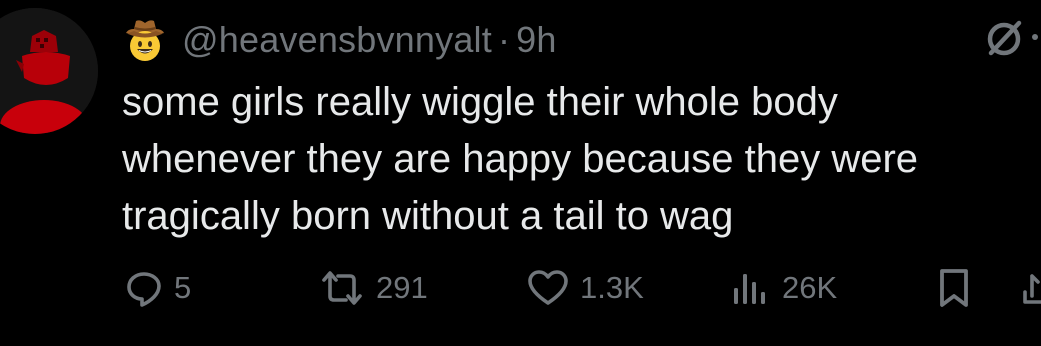 Image resolution: width=1041 pixels, height=346 pixels. I want to click on views-icon, so click(749, 289).